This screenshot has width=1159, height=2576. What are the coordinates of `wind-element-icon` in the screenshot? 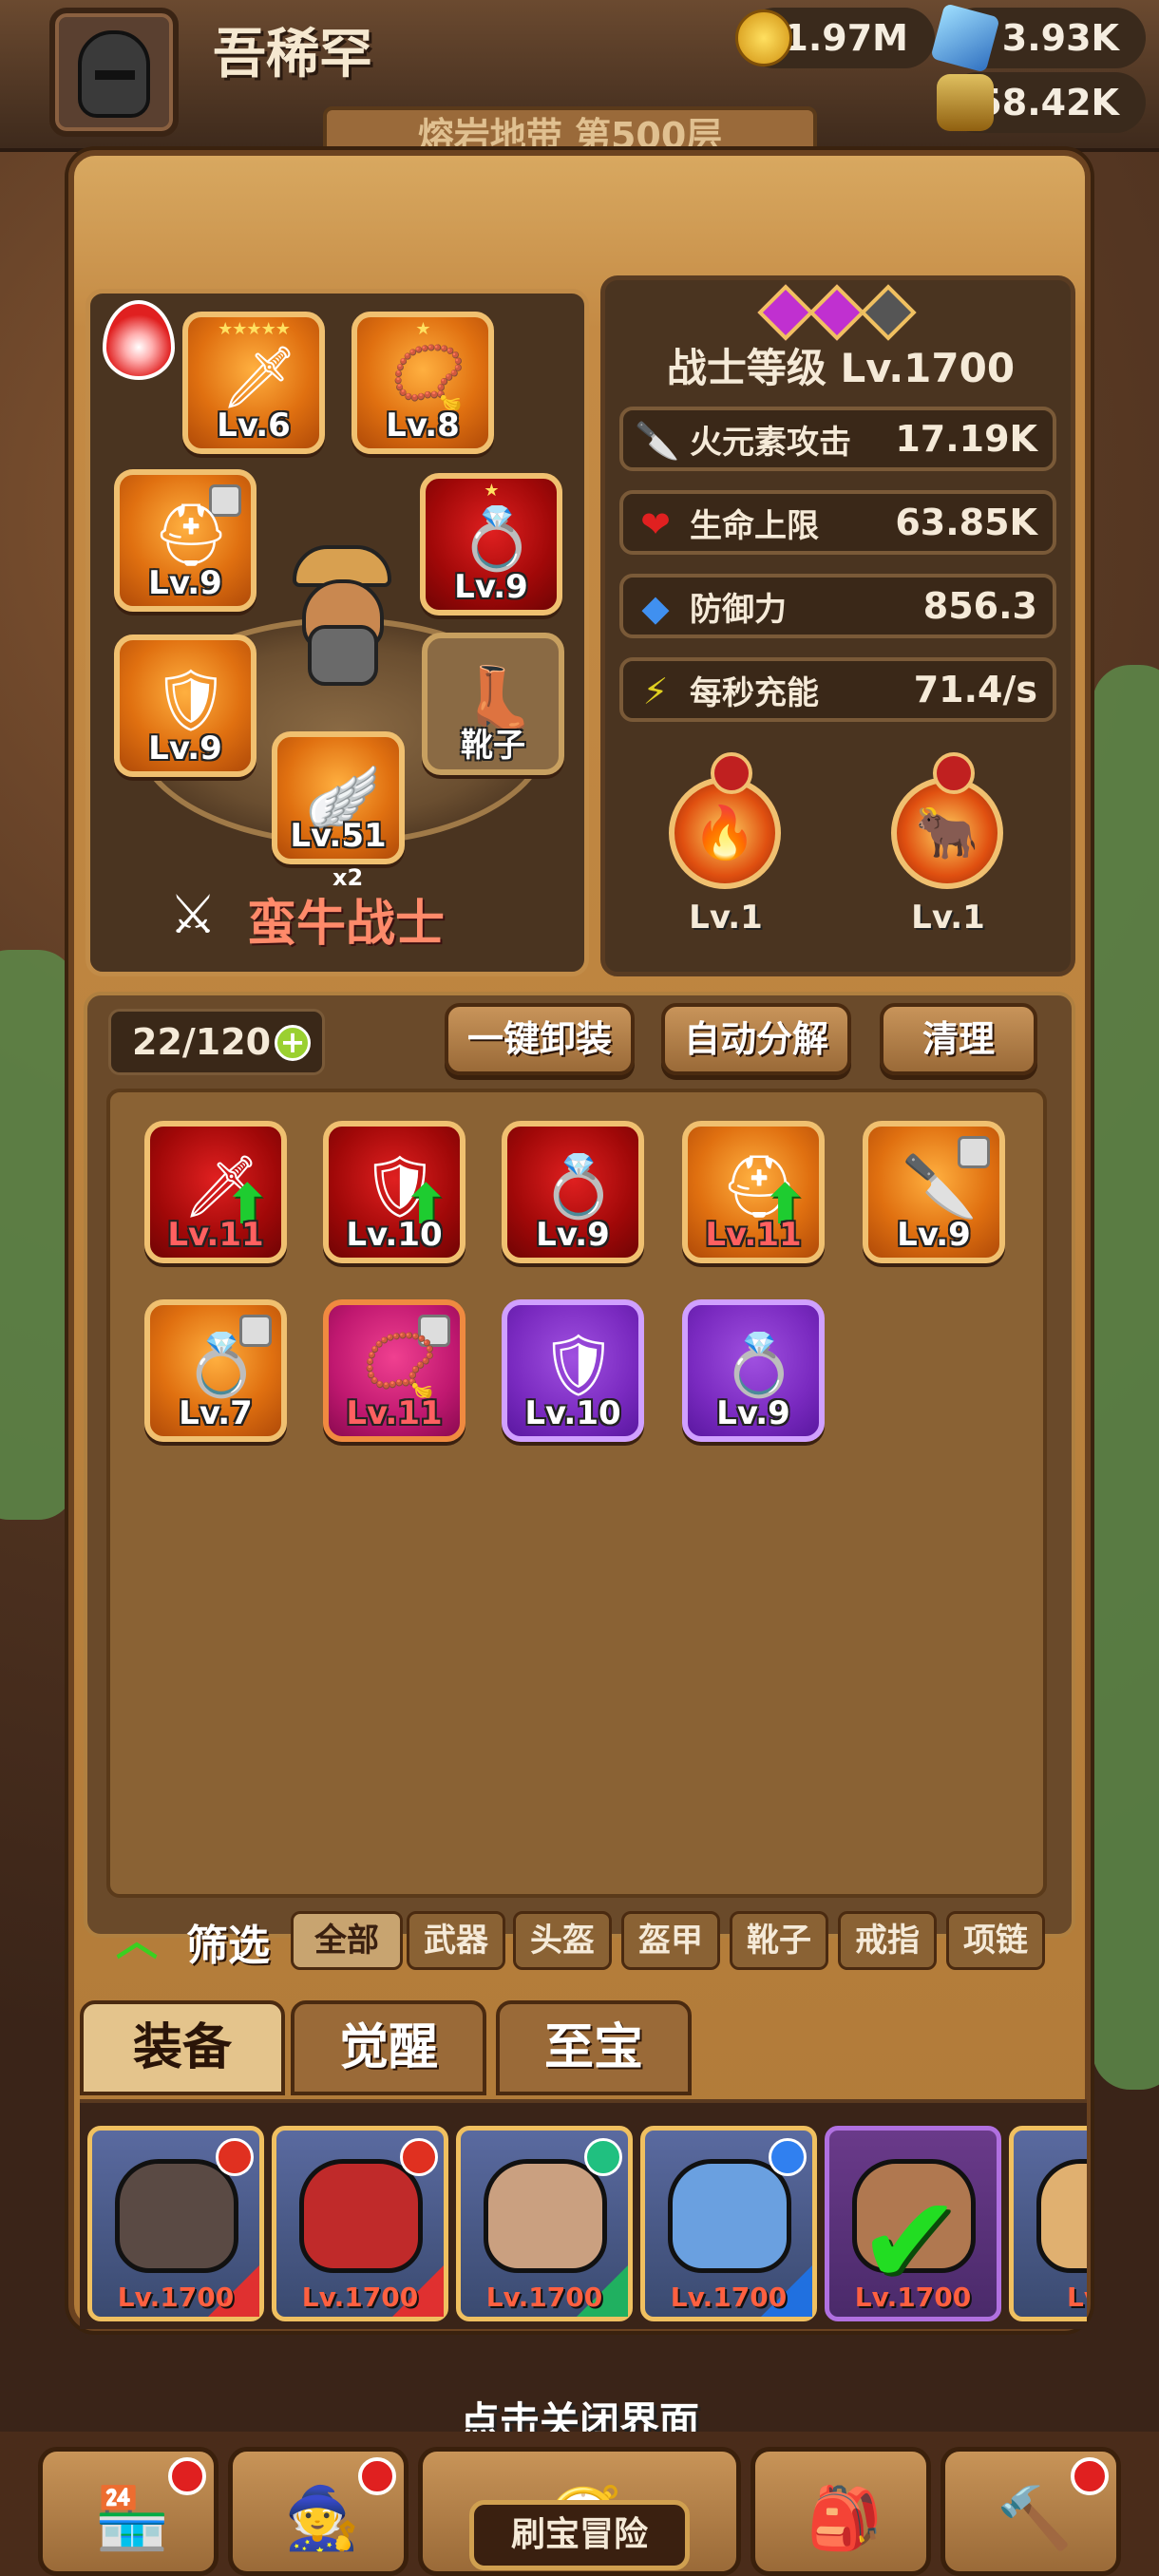 It's located at (603, 2157).